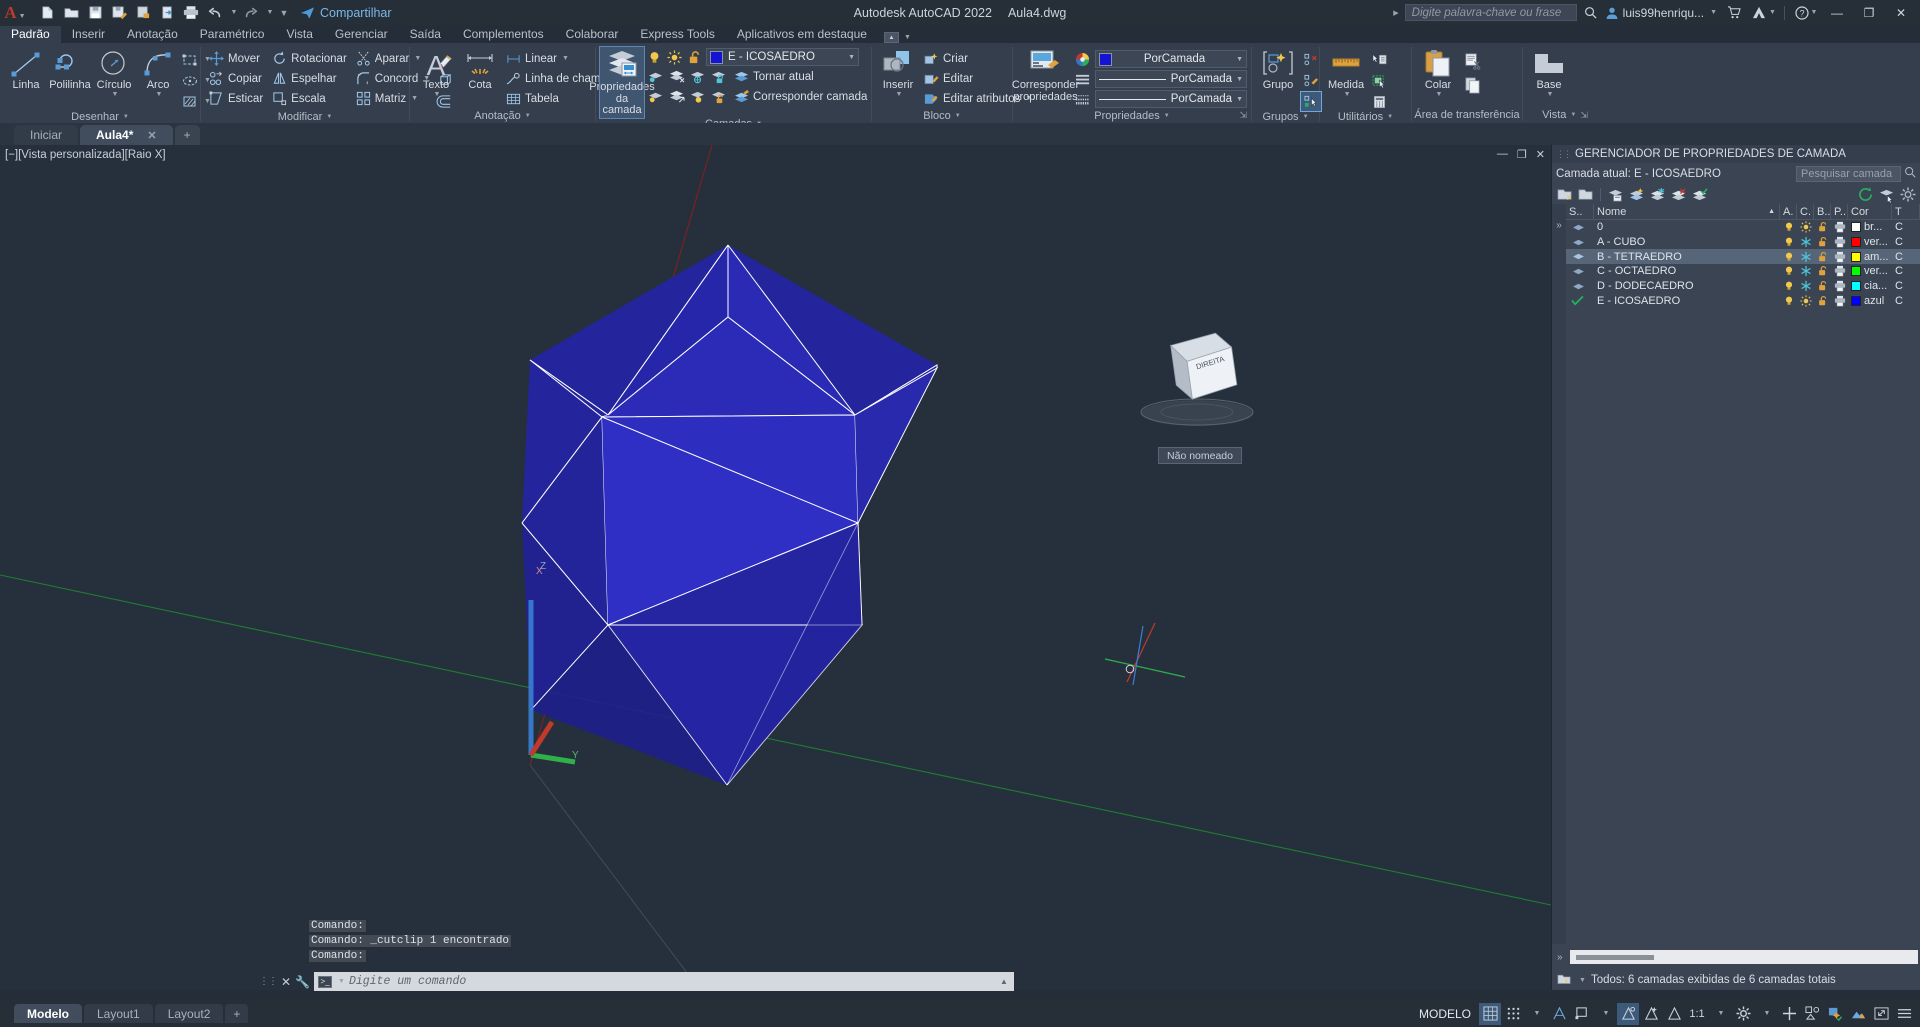 This screenshot has height=1027, width=1920. Describe the element at coordinates (114, 73) in the screenshot. I see `tool-circulo: Círculo ▼` at that location.